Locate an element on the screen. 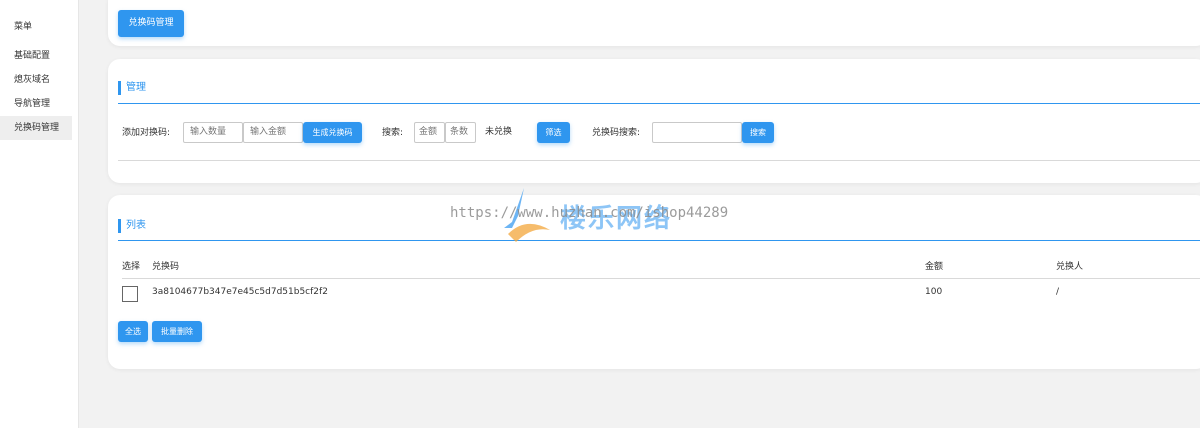  sidebar-item-domain: 熄灰域名 is located at coordinates (36, 80).